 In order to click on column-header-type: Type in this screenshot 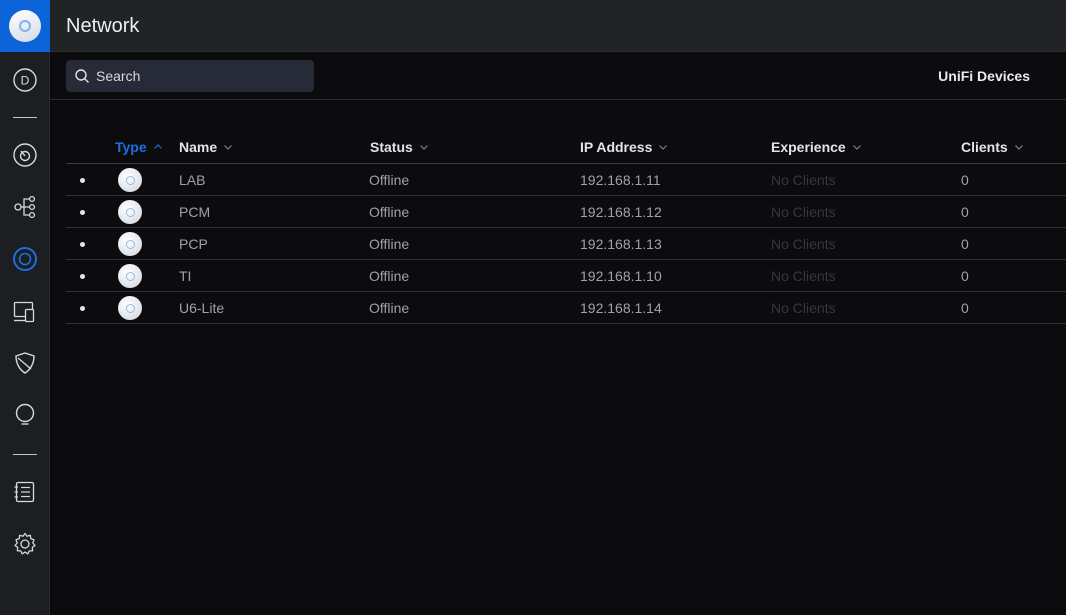, I will do `click(139, 147)`.